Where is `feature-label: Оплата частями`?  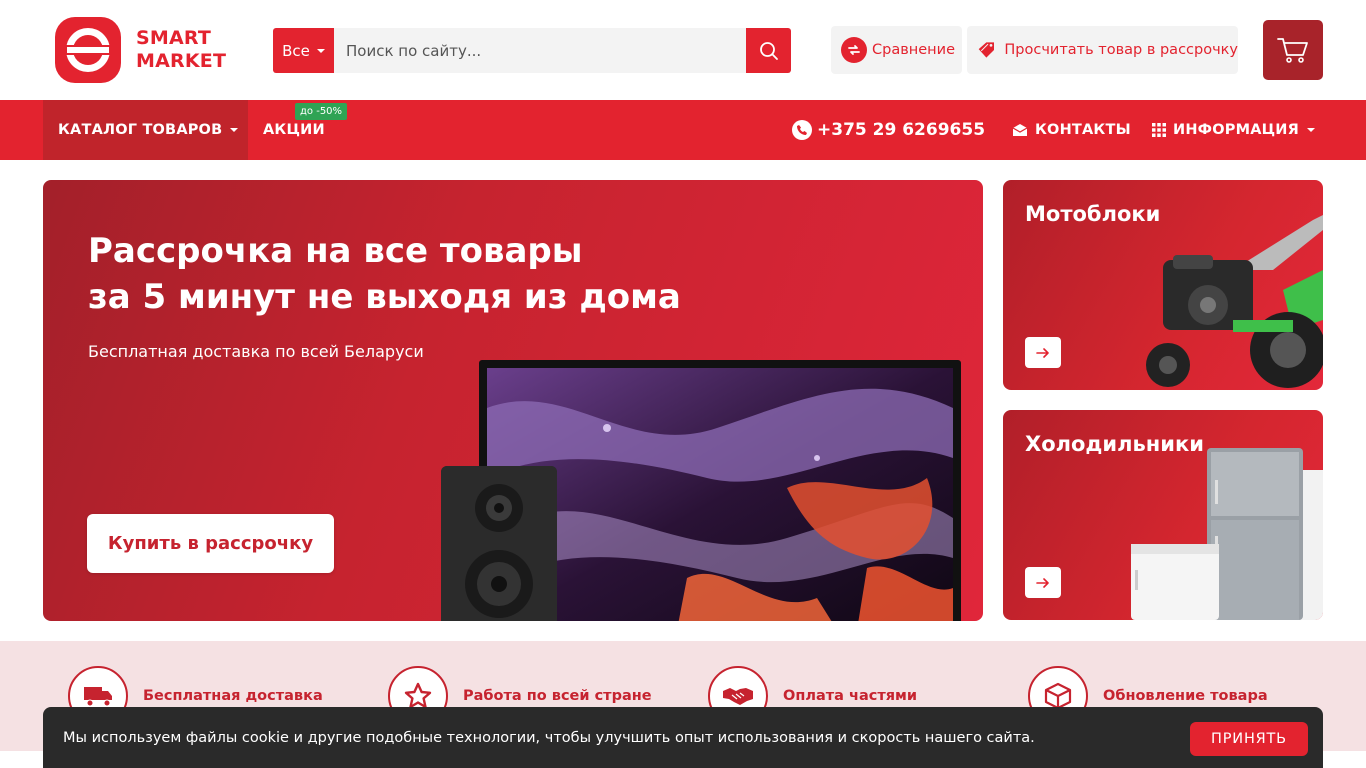 feature-label: Оплата частями is located at coordinates (850, 696).